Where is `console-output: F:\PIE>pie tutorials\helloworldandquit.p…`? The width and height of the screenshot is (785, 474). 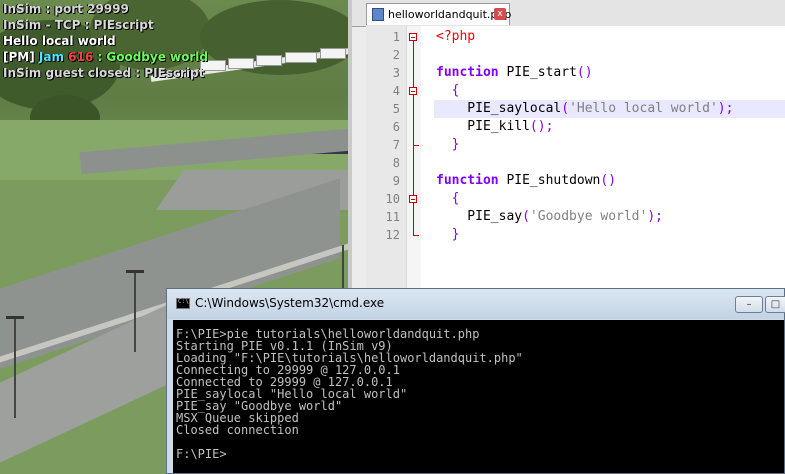
console-output: F:\PIE>pie tutorials\helloworldandquit.p… is located at coordinates (349, 394).